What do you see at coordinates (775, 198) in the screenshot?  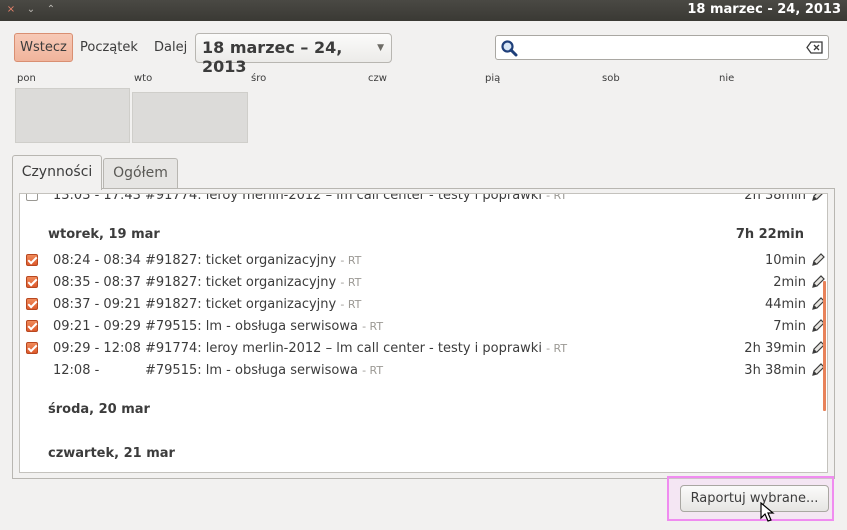 I see `row-duration: 2h 38min` at bounding box center [775, 198].